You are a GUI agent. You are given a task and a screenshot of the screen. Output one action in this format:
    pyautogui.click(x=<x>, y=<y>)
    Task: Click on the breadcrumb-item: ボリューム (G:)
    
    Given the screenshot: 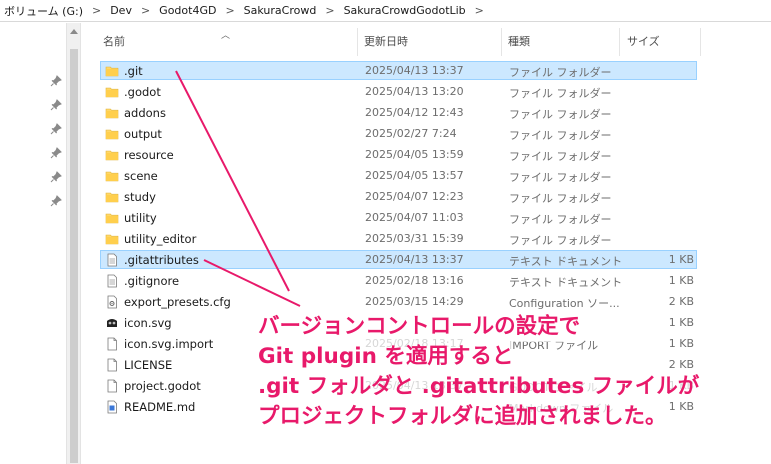 What is the action you would take?
    pyautogui.click(x=43, y=11)
    